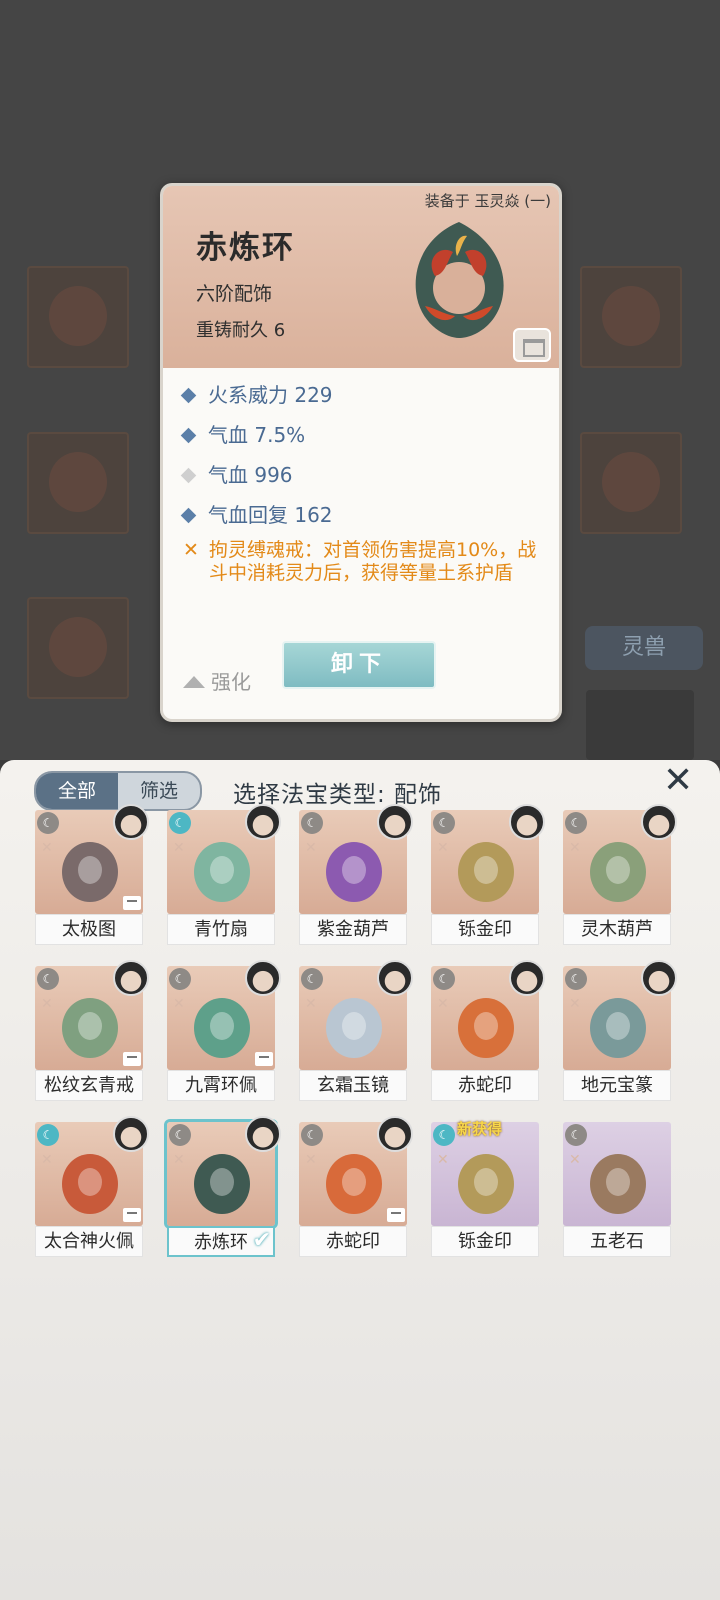 The image size is (720, 1600). I want to click on artifact-item: ☾ ✕ 九霄环佩, so click(224, 1031).